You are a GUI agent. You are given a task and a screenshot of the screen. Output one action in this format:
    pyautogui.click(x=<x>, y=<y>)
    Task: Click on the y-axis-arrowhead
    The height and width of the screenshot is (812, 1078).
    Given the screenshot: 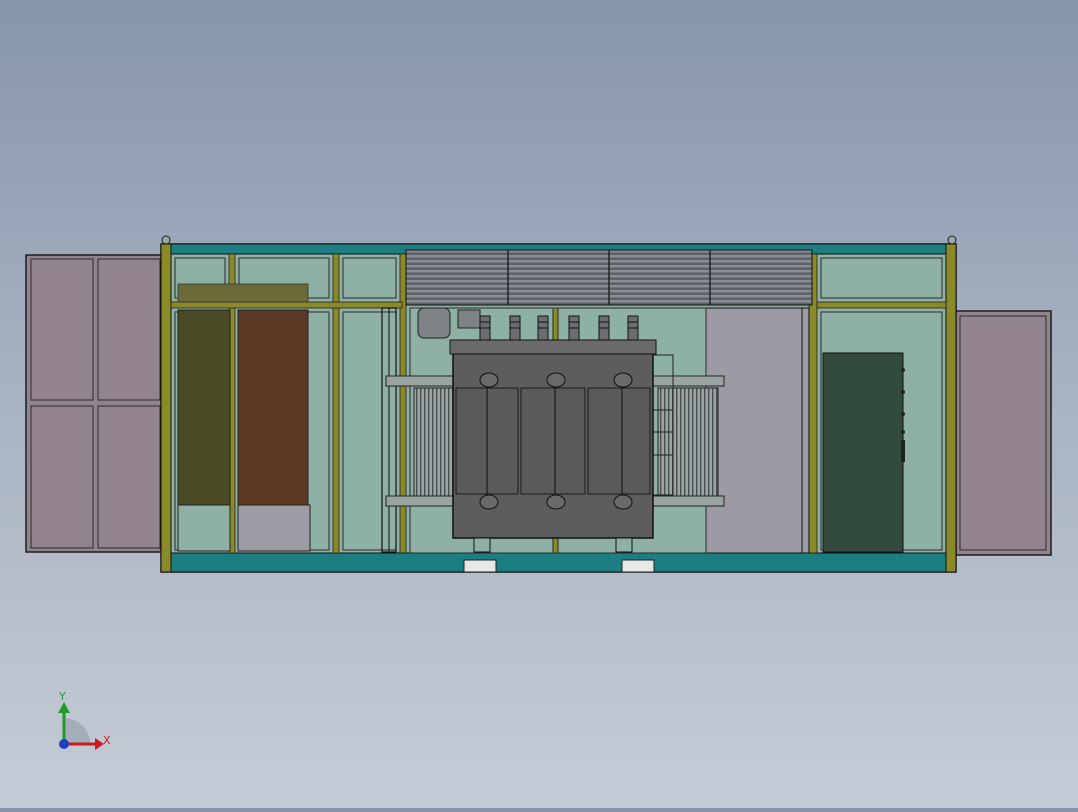 What is the action you would take?
    pyautogui.click(x=64, y=707)
    